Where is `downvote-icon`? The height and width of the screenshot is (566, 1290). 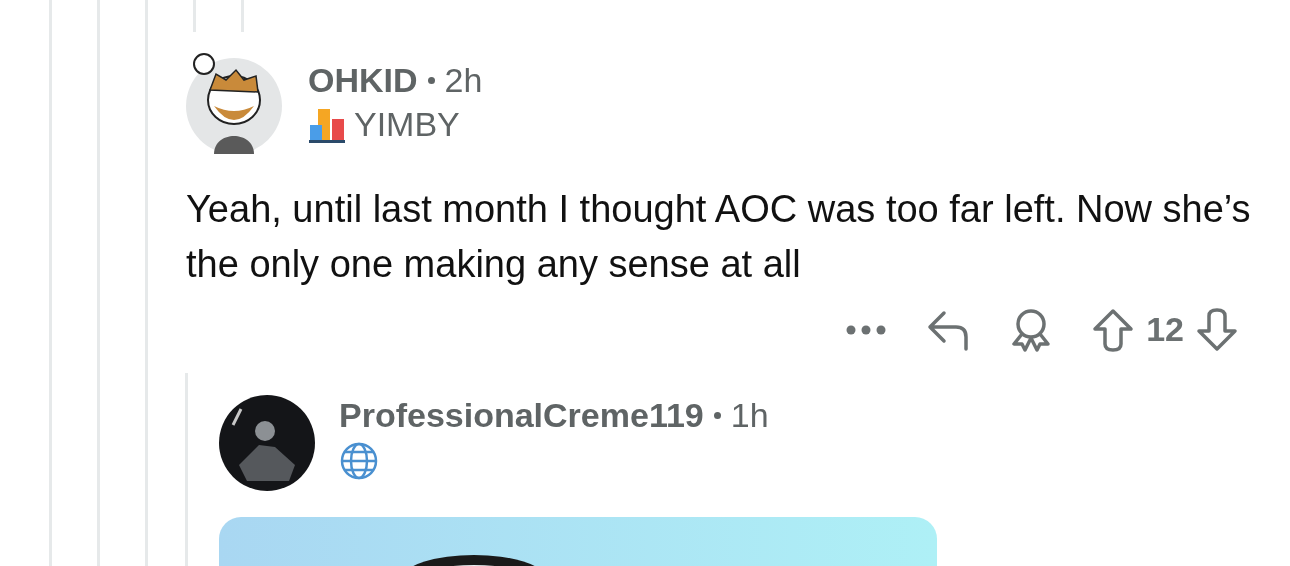
downvote-icon is located at coordinates (1217, 329).